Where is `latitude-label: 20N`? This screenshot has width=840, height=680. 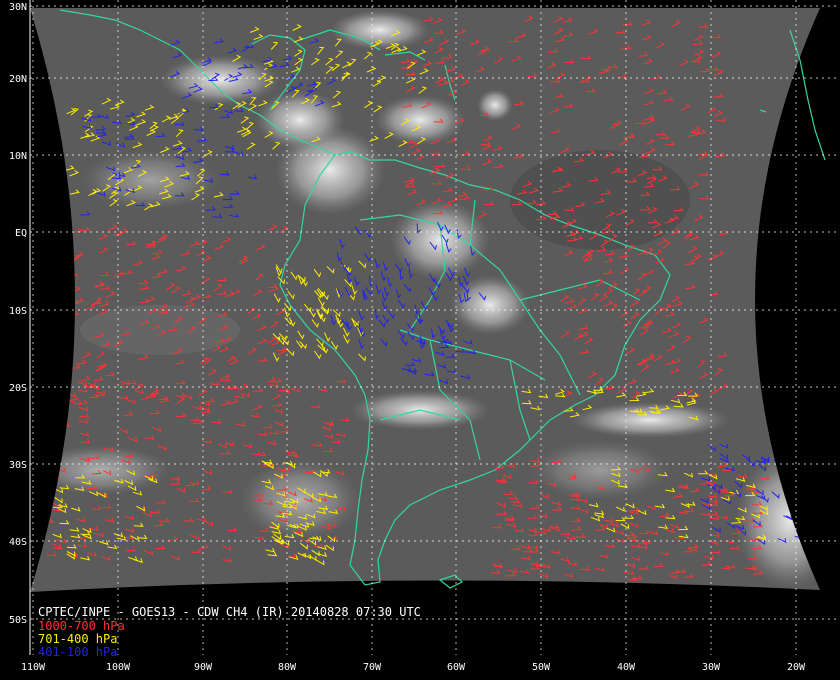
latitude-label: 20N is located at coordinates (18, 79).